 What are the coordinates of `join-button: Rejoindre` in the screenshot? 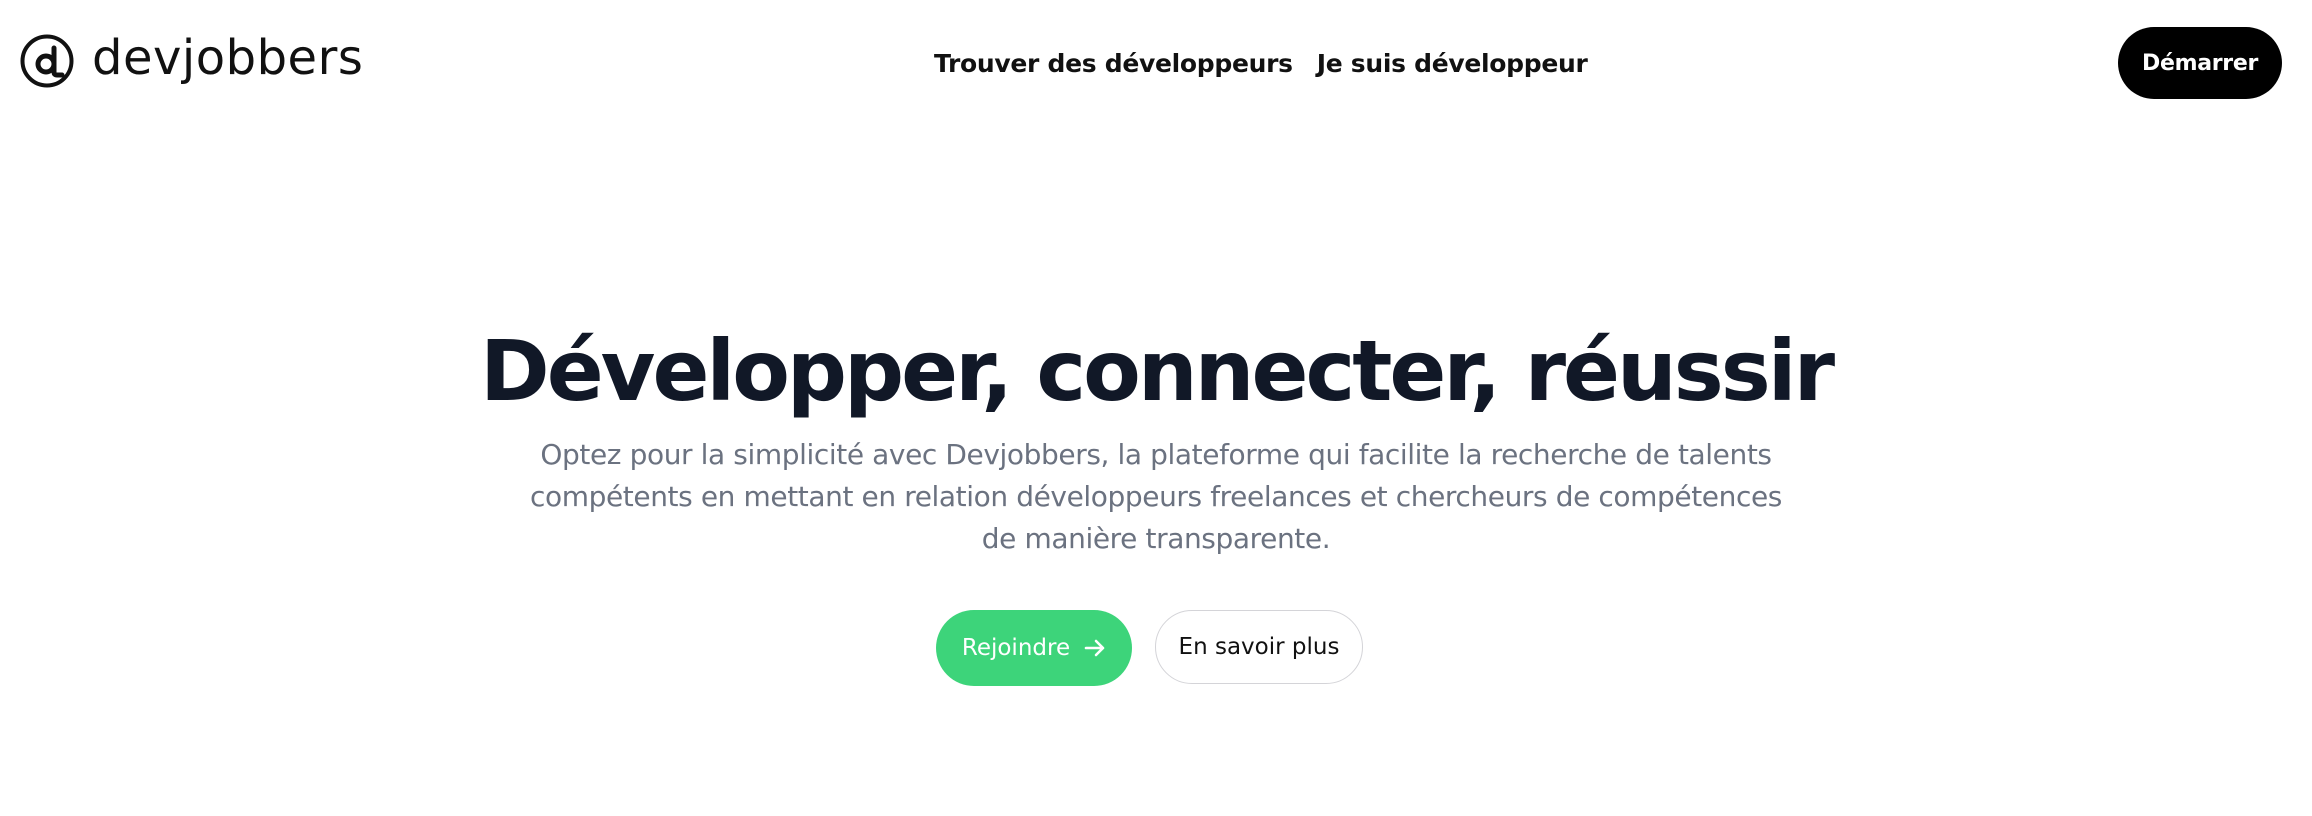 It's located at (1034, 648).